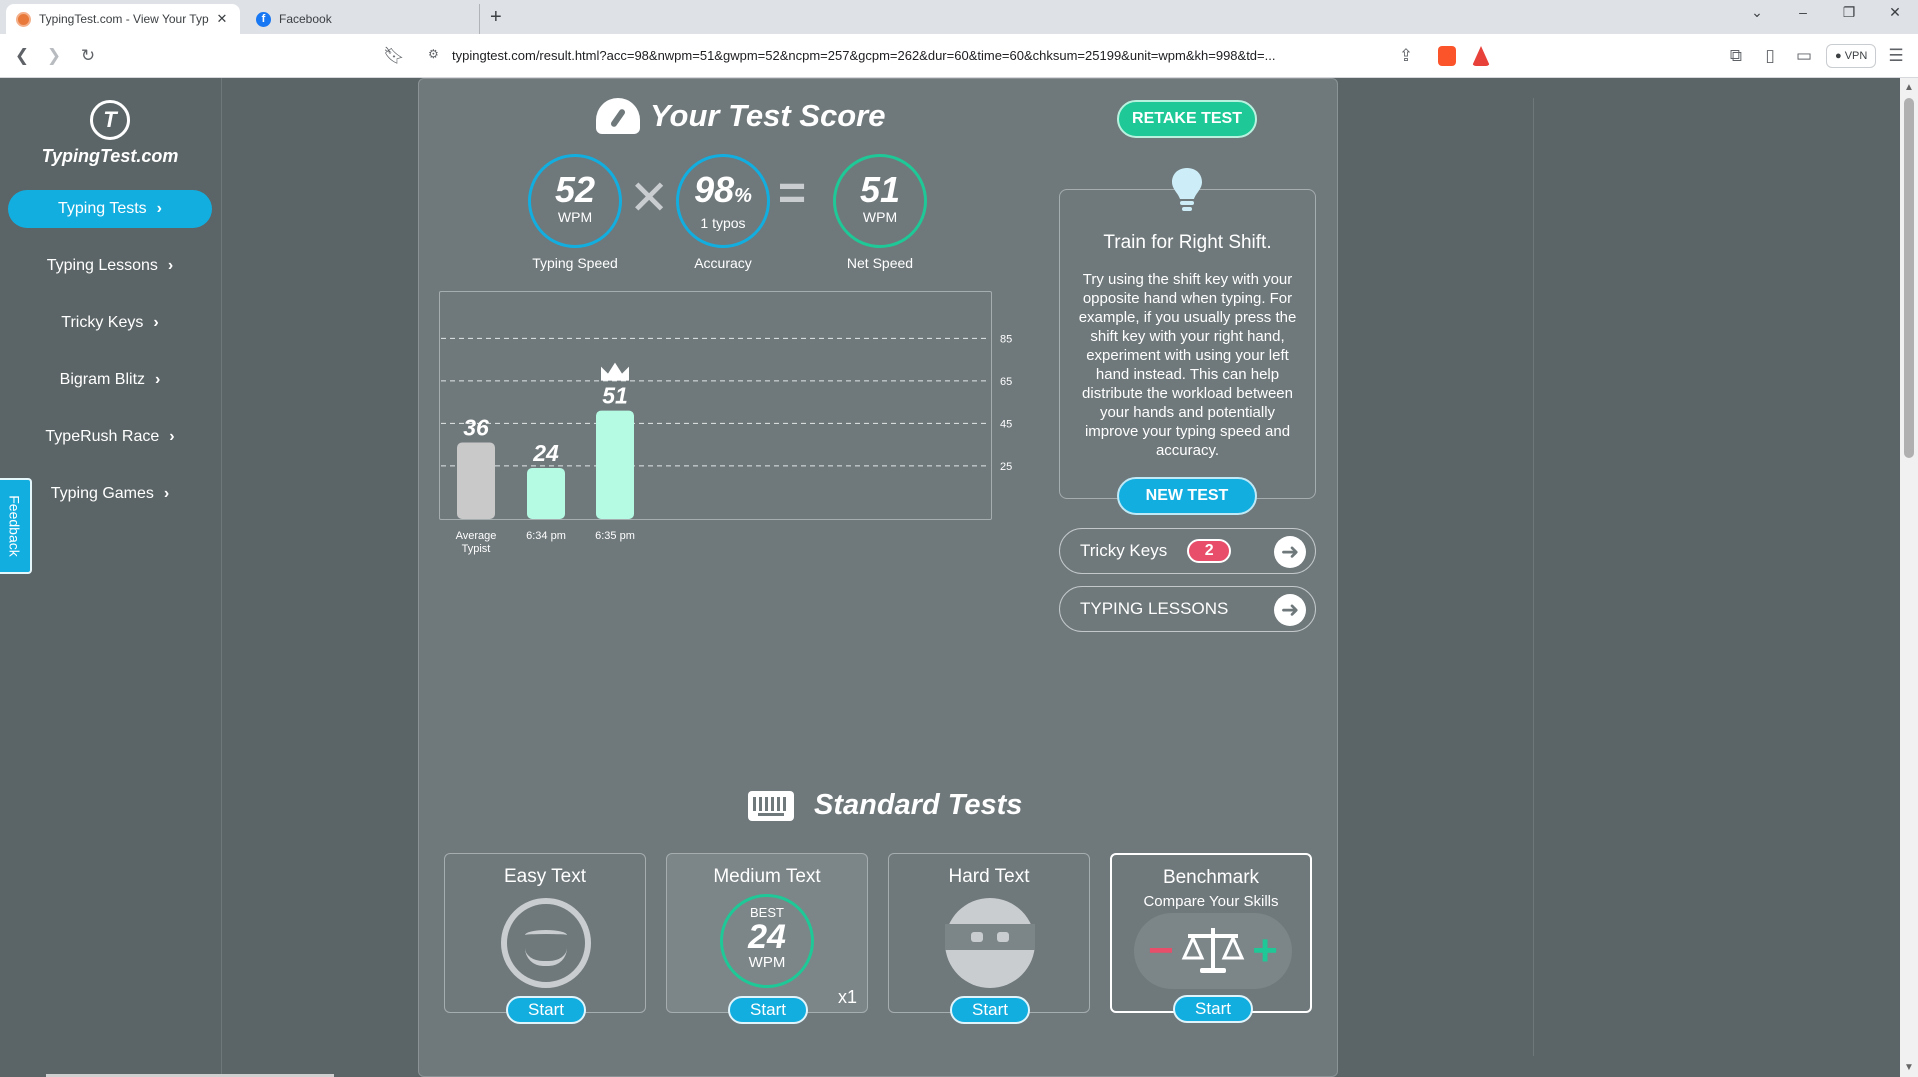  Describe the element at coordinates (649, 198) in the screenshot. I see `multiply-icon: ✕` at that location.